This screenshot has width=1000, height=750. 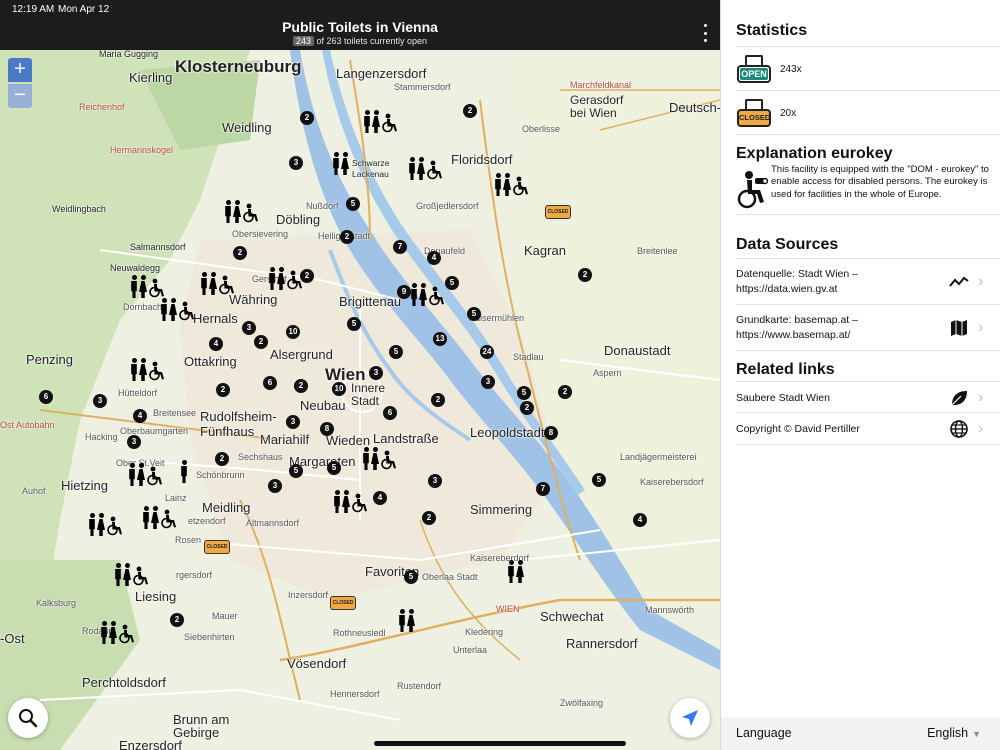 I want to click on place-label: Hietzing, so click(x=84, y=485).